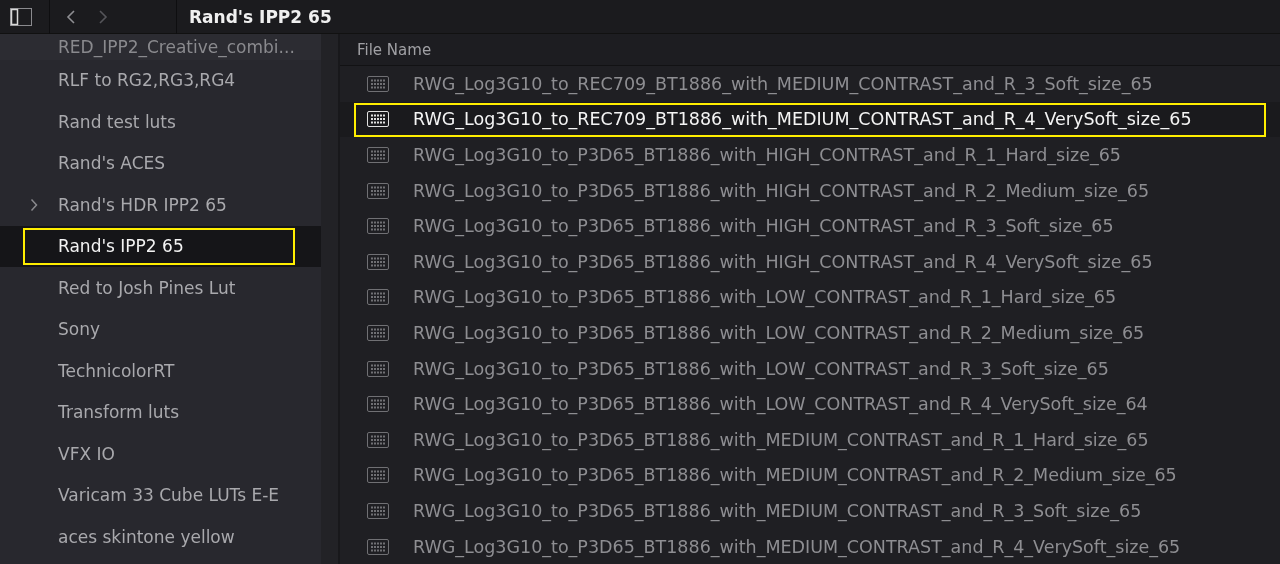  I want to click on folder-item: aces skintone yellow, so click(160, 537).